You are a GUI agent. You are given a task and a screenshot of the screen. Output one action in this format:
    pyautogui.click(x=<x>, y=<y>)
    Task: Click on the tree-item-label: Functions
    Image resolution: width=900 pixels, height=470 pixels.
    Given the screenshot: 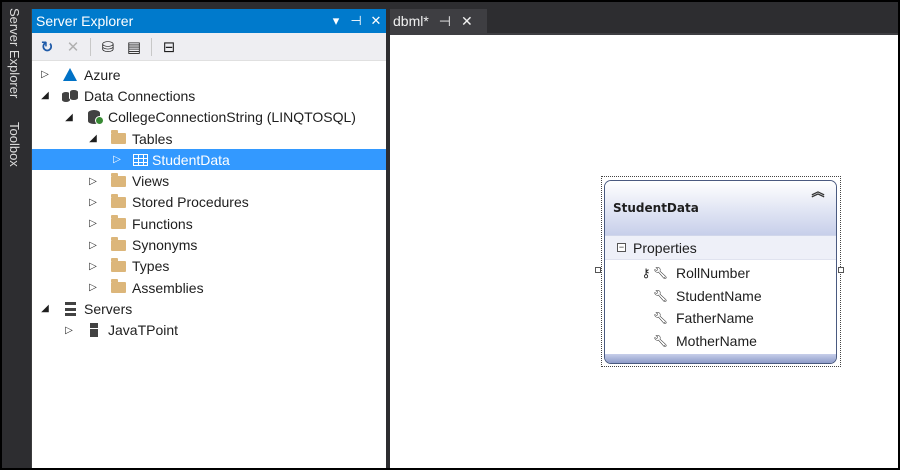 What is the action you would take?
    pyautogui.click(x=162, y=223)
    